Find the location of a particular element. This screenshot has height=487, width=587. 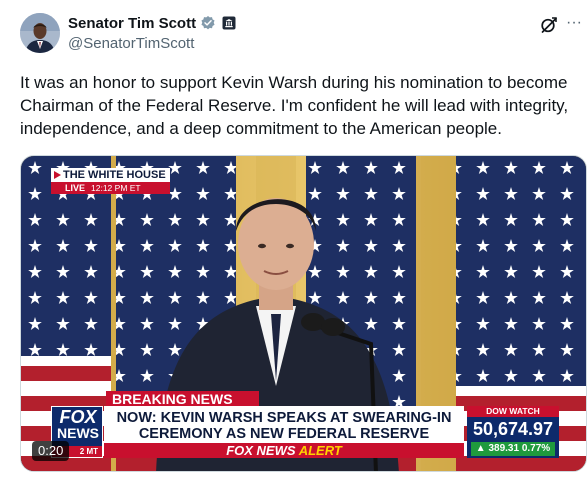

live-time: 12:12 PM ET is located at coordinates (116, 188).